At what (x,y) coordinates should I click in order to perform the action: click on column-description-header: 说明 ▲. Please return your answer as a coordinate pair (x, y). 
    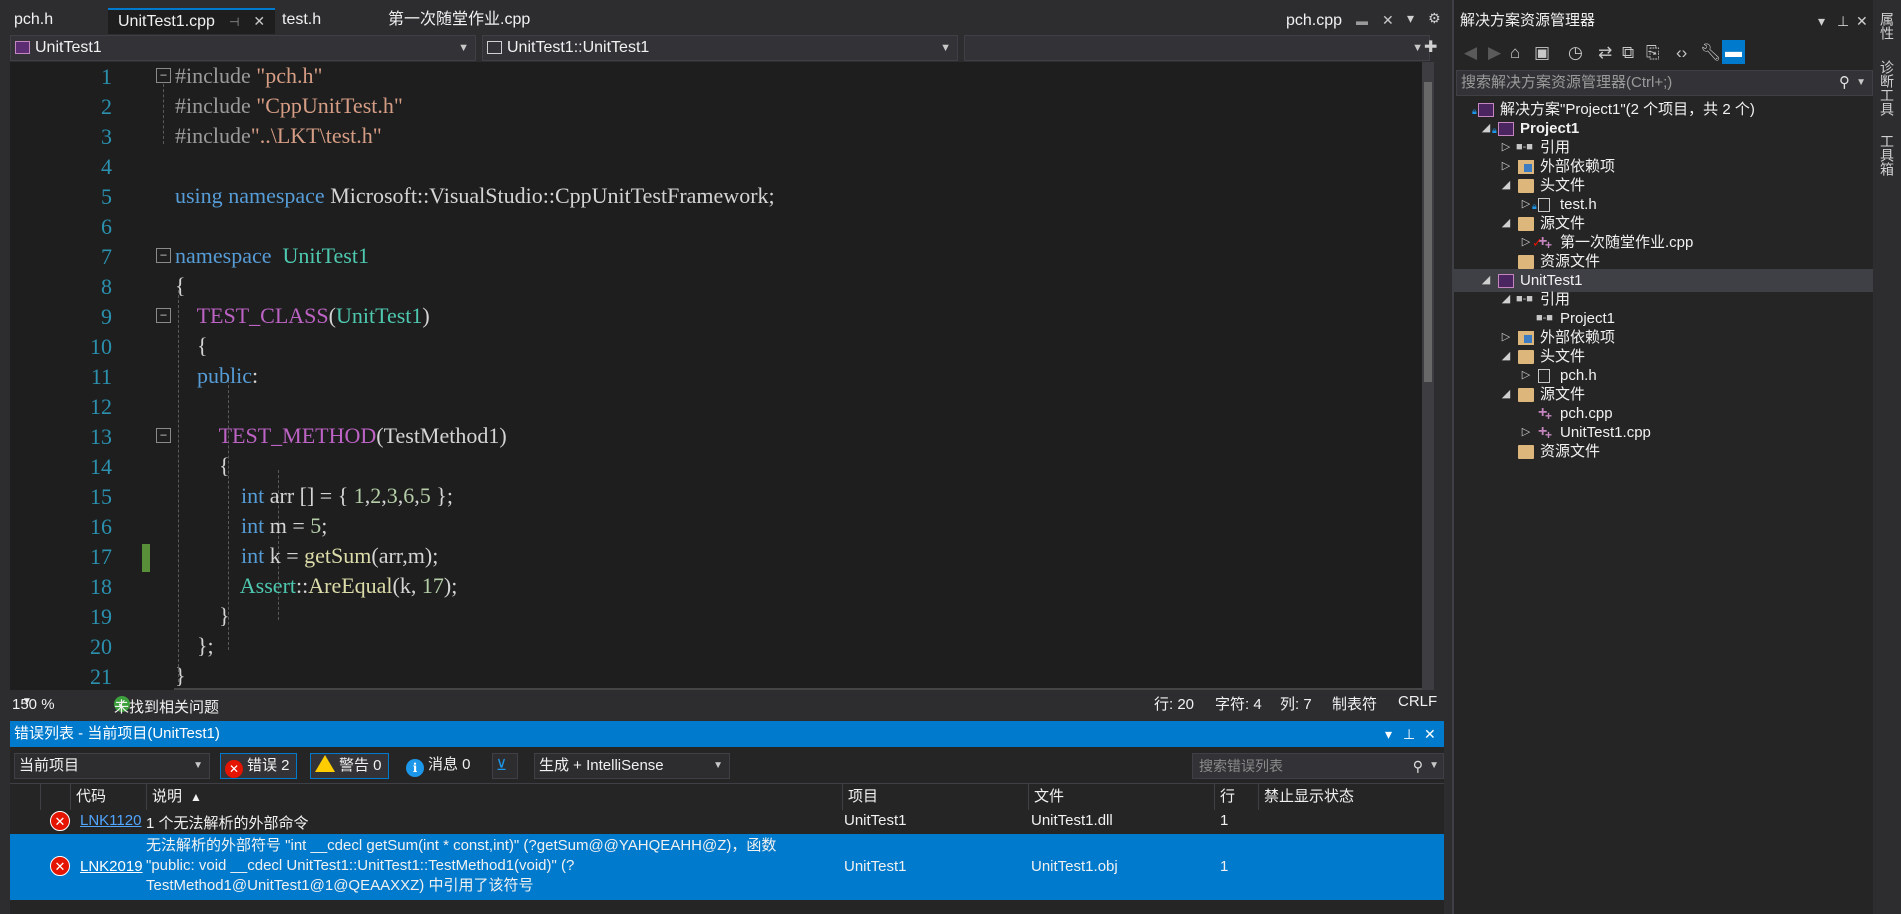
    Looking at the image, I should click on (494, 797).